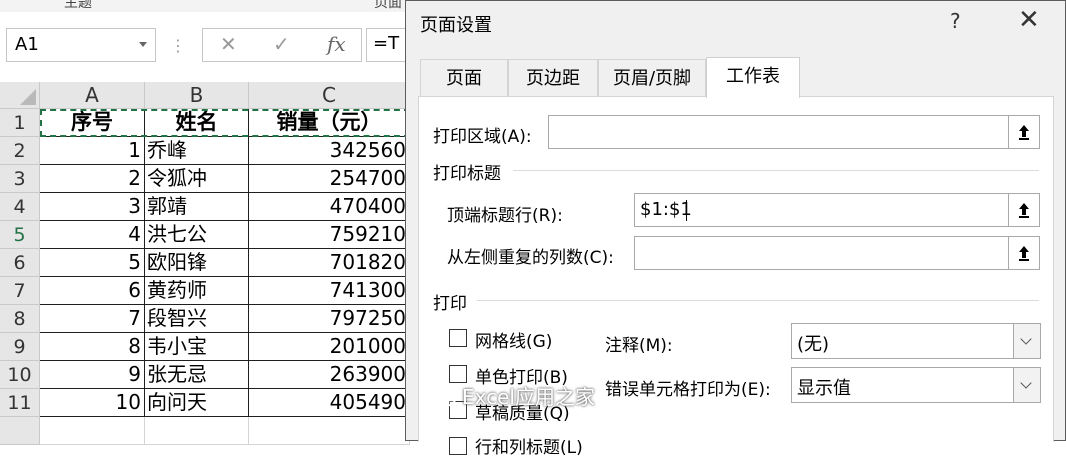 This screenshot has height=458, width=1066. Describe the element at coordinates (92, 123) in the screenshot. I see `cell-a1: 序号` at that location.